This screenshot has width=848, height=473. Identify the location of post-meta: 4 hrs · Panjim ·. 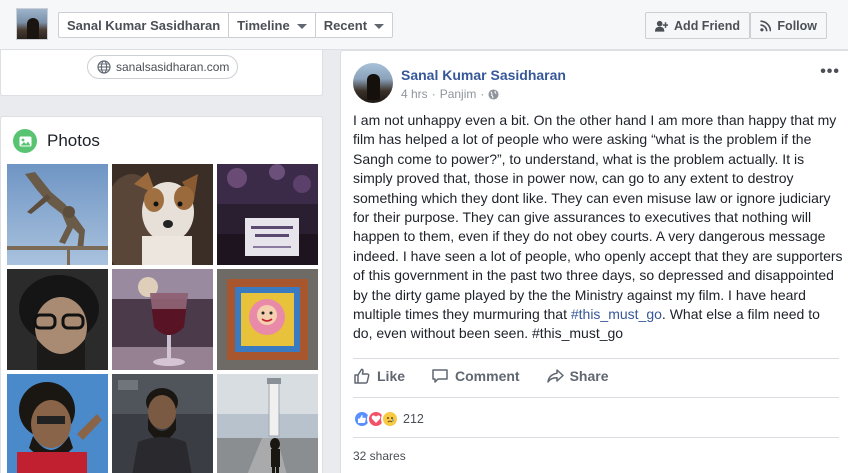
(450, 94).